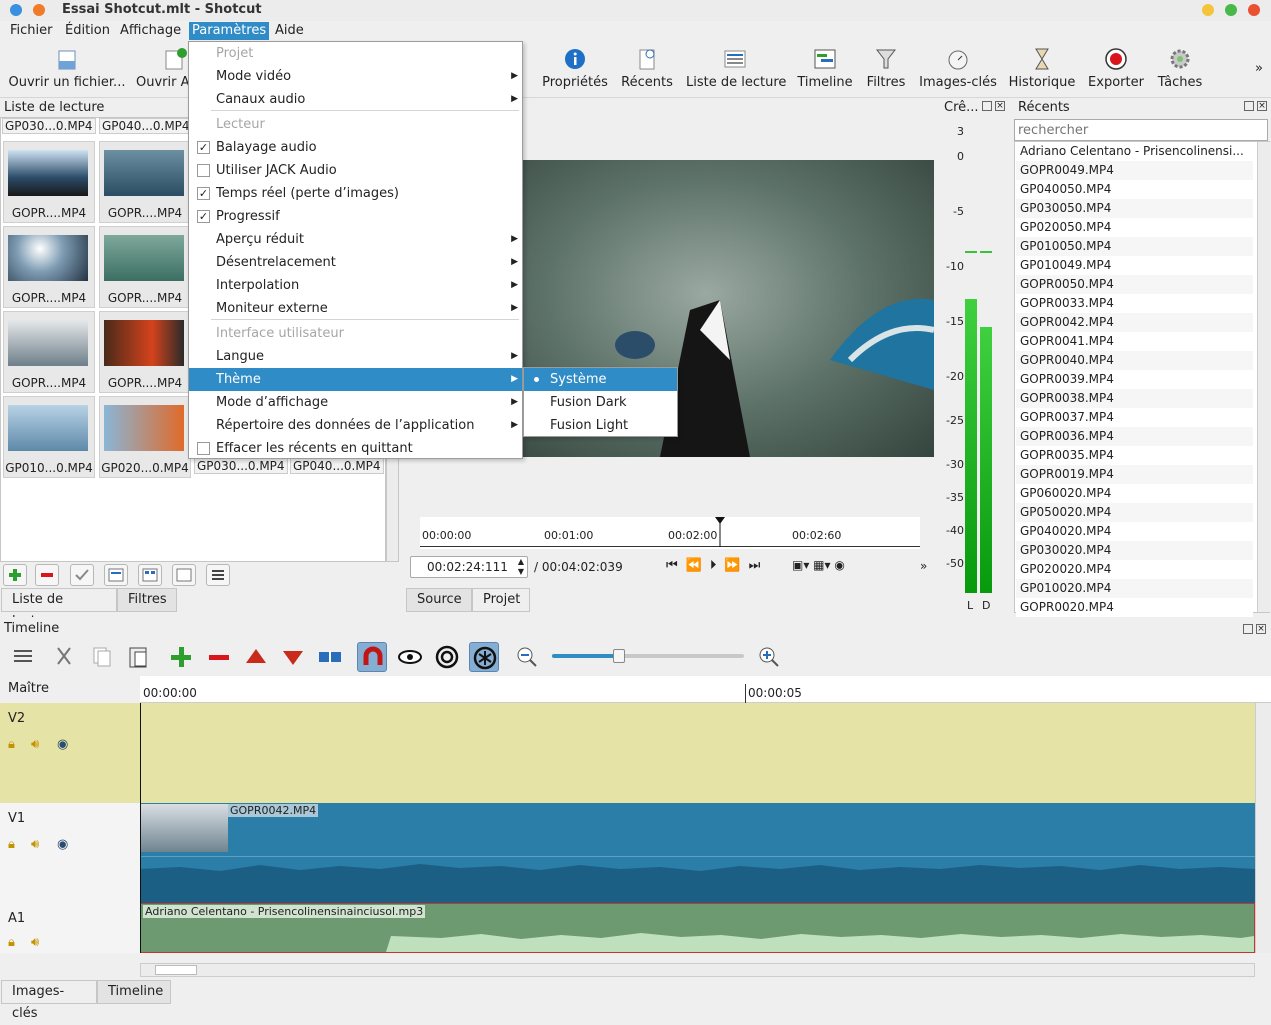  I want to click on recent-item: GP020020.MP4, so click(1134, 569).